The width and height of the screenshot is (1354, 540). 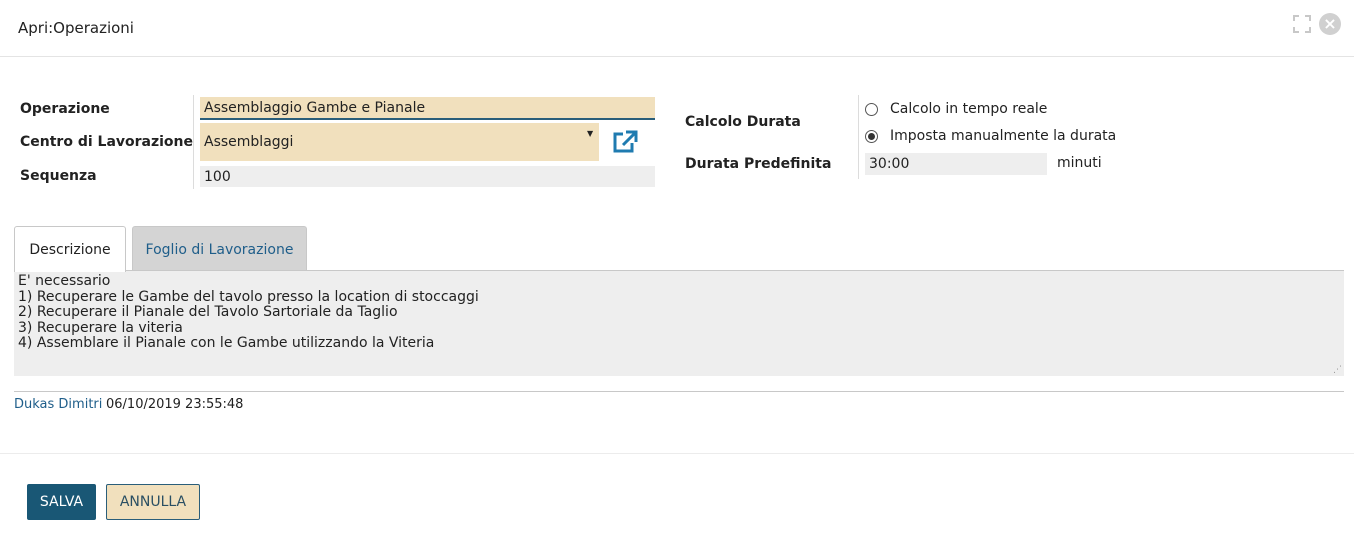 I want to click on radio-realtime: Calcolo in tempo reale, so click(x=956, y=109).